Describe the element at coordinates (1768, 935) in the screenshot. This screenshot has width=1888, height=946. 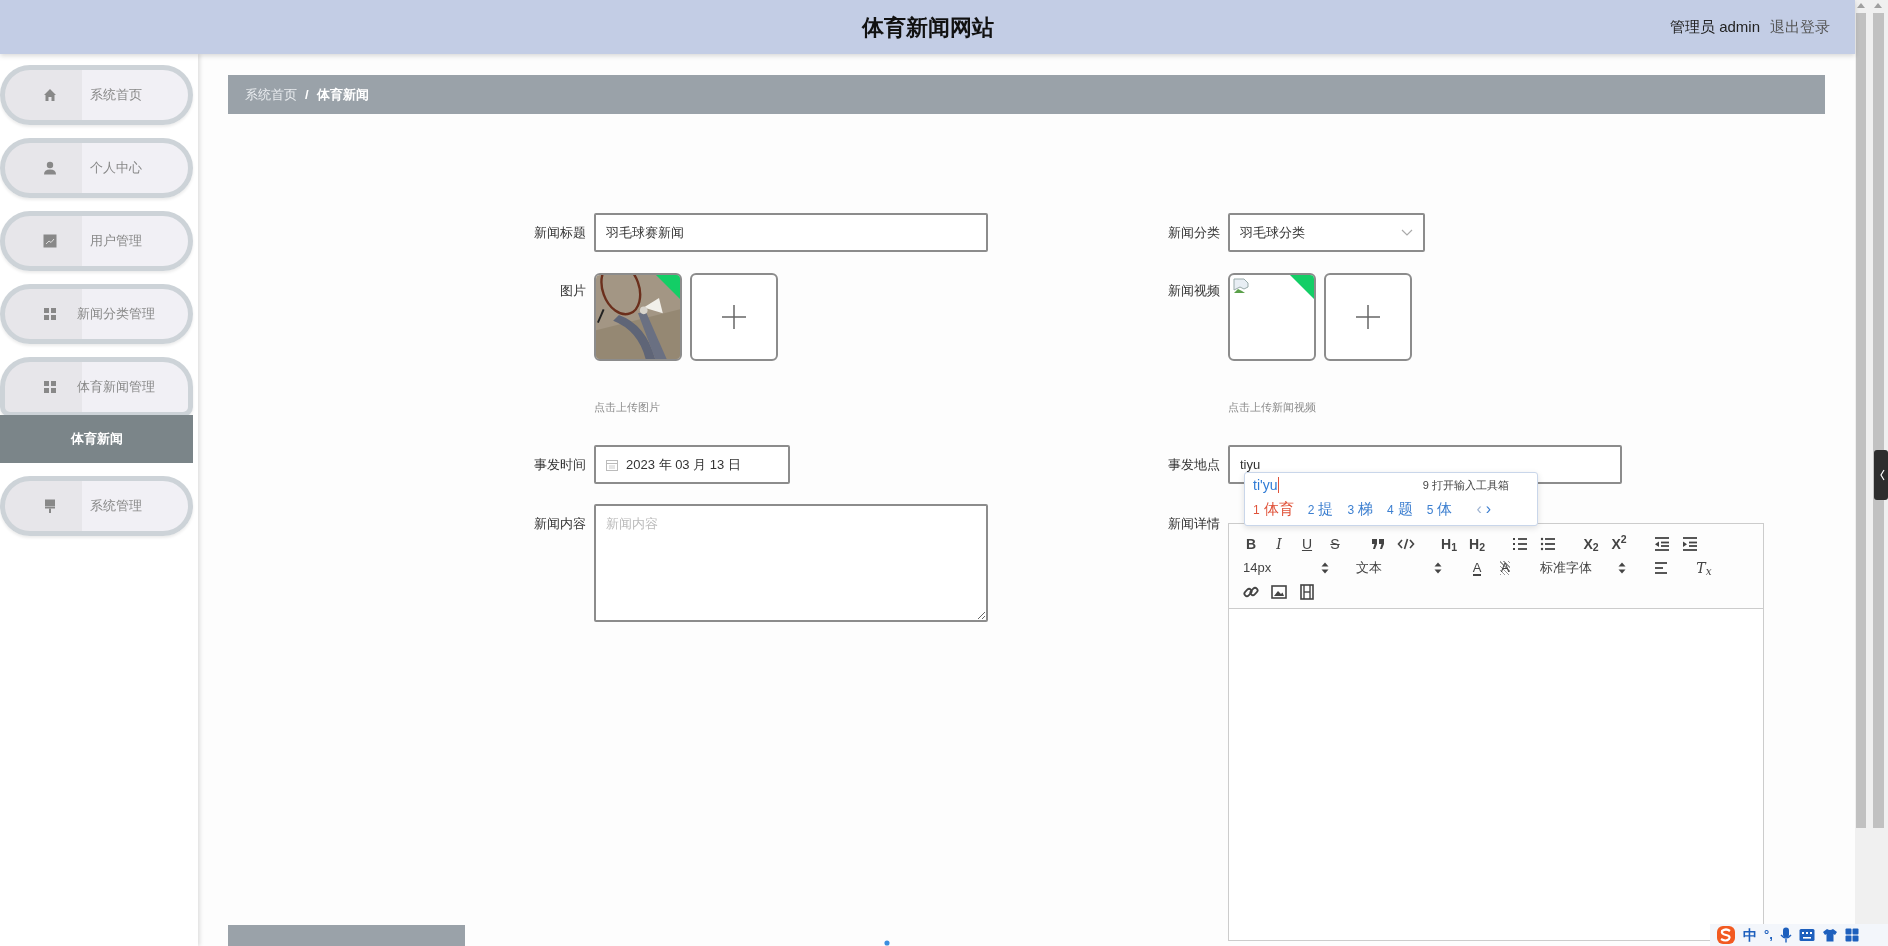
I see `ime-punctuation-toggle: °,` at that location.